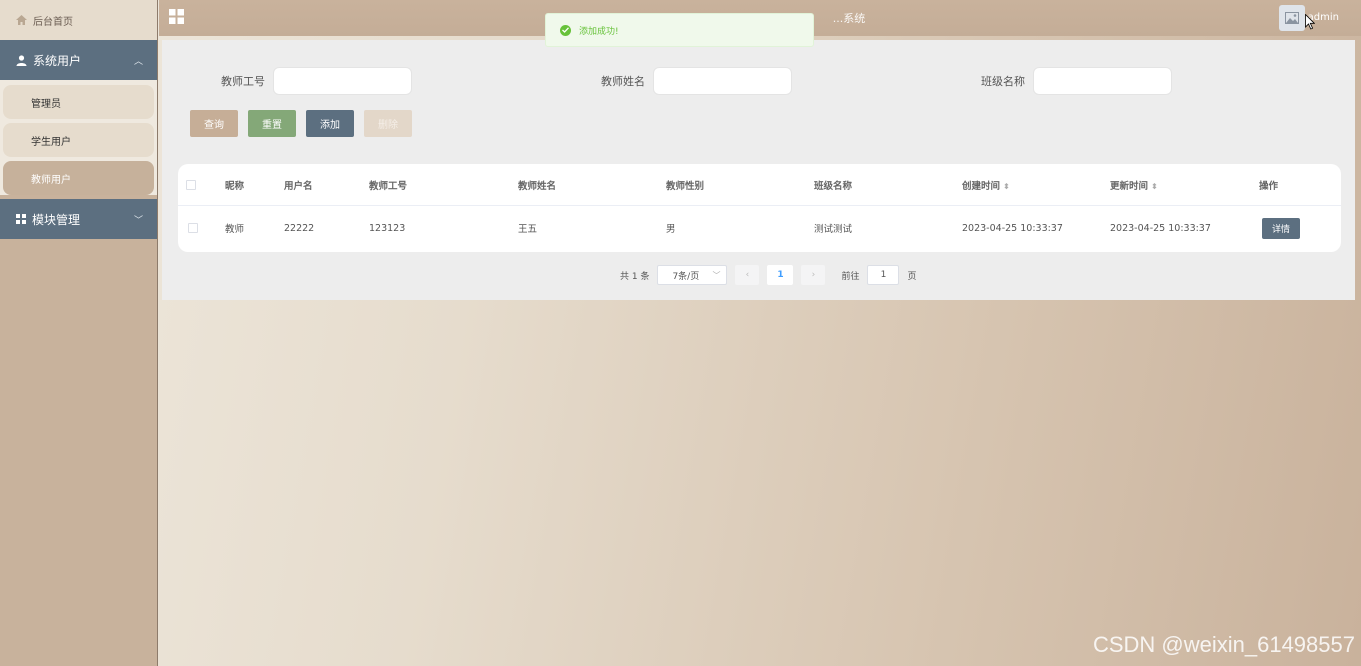 The width and height of the screenshot is (1361, 666). What do you see at coordinates (46, 104) in the screenshot?
I see `sidebar-item-label: 管理员` at bounding box center [46, 104].